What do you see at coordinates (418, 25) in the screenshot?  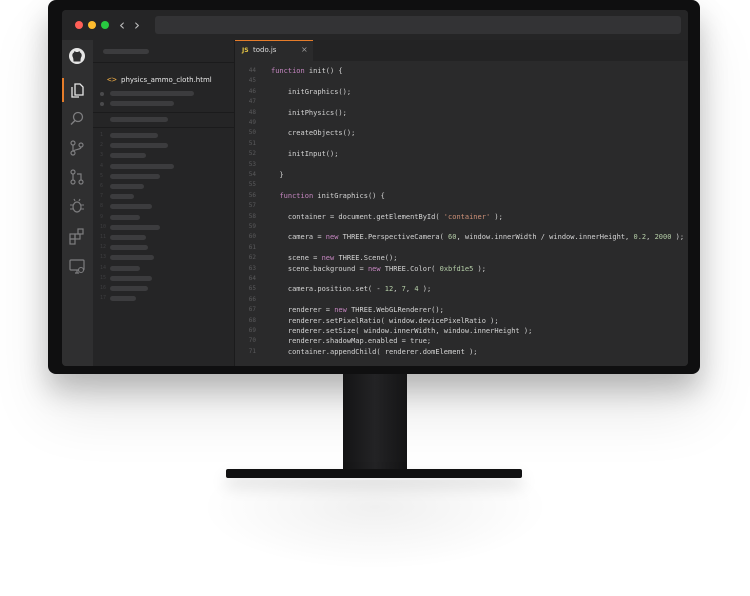 I see `address-bar` at bounding box center [418, 25].